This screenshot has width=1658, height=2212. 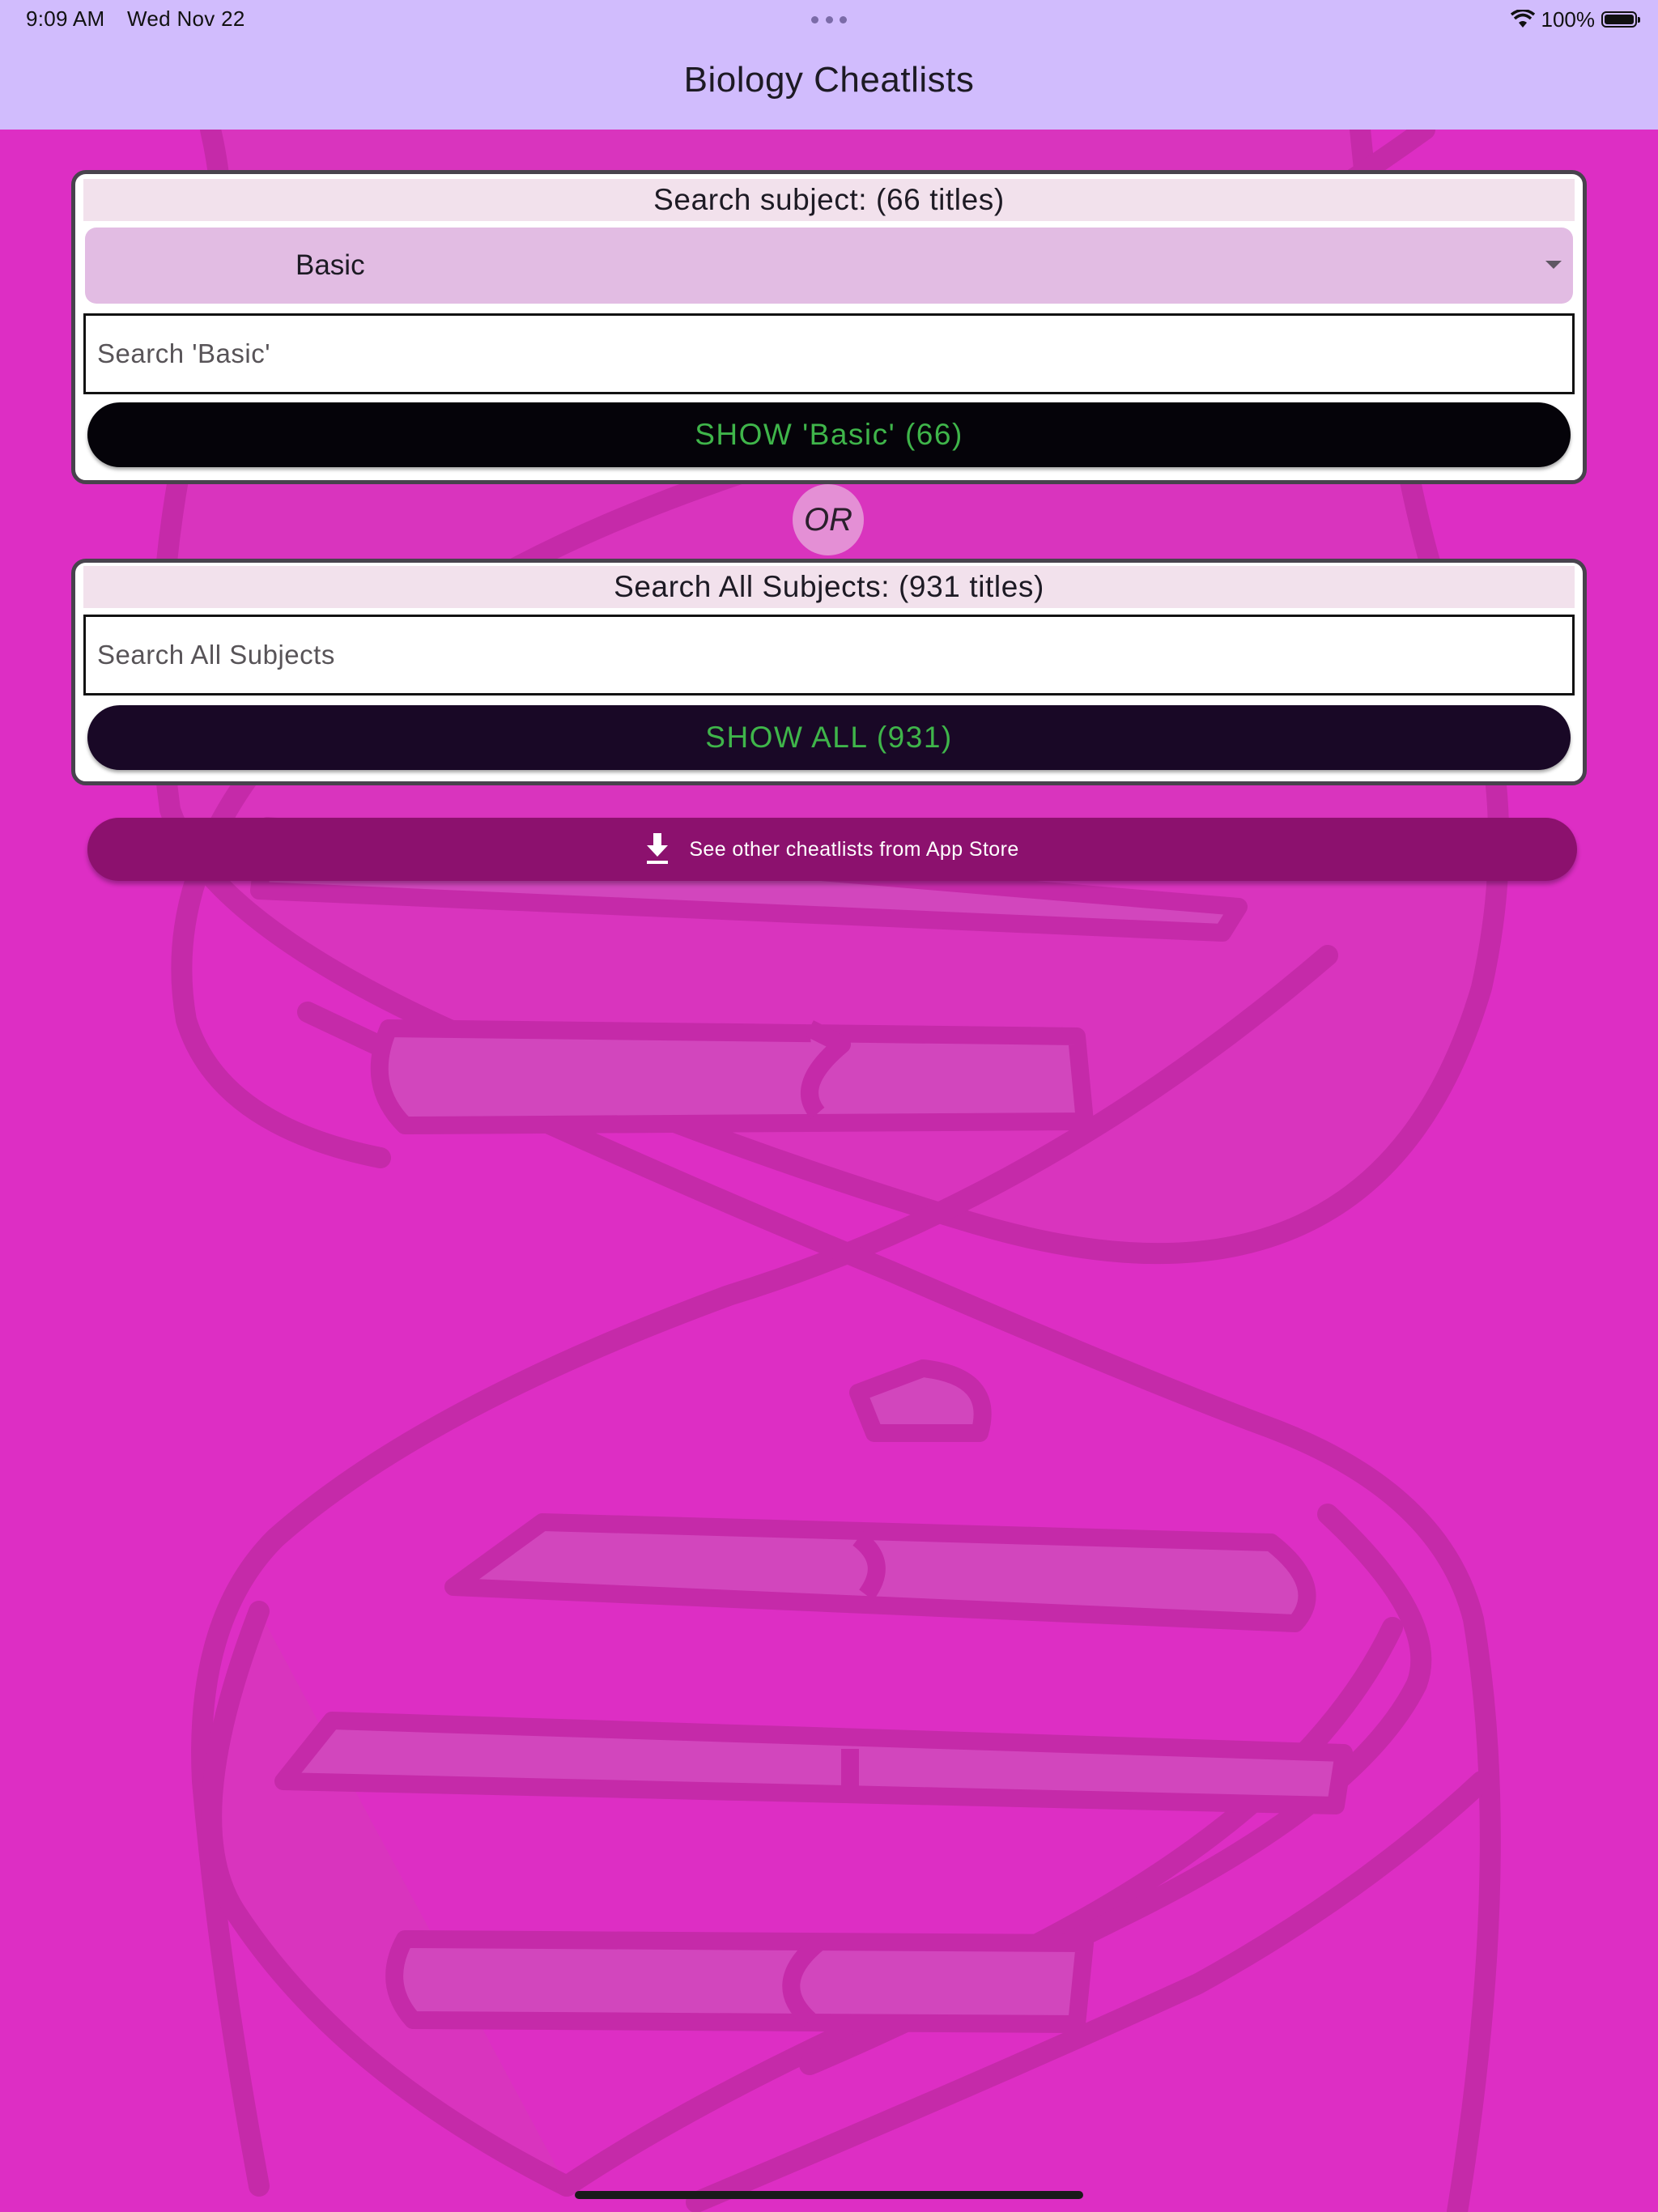 I want to click on app-store-button: See other cheatlists from App Store, so click(x=832, y=850).